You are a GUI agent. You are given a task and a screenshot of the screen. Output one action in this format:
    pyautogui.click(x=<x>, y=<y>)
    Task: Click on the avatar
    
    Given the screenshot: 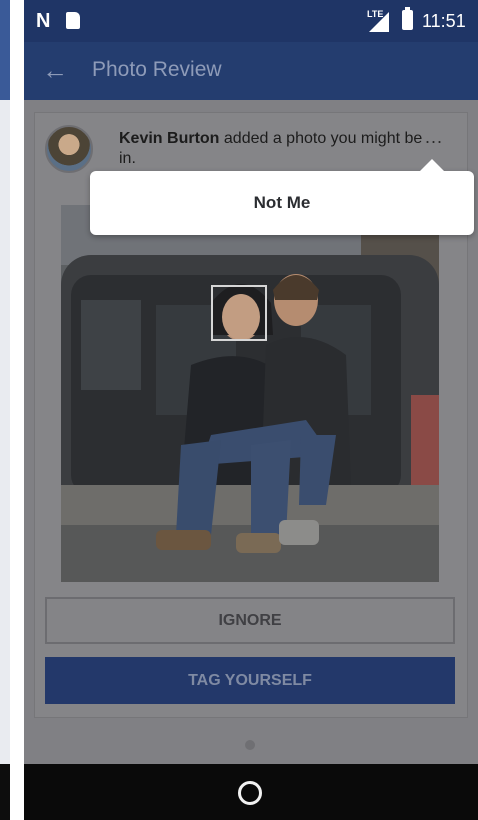 What is the action you would take?
    pyautogui.click(x=69, y=149)
    